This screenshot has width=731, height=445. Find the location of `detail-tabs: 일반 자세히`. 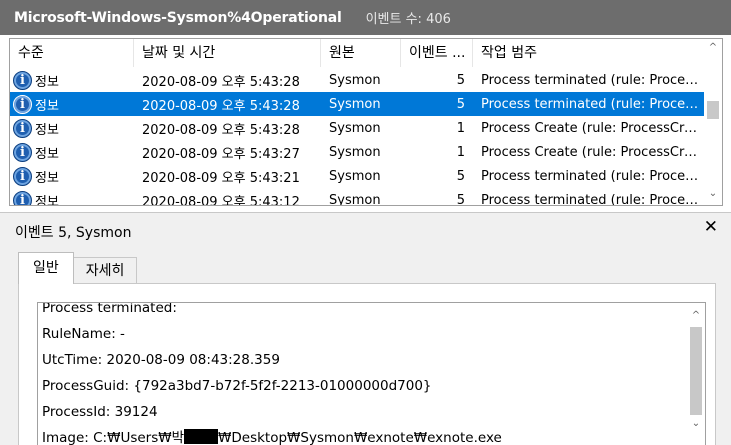

detail-tabs: 일반 자세히 is located at coordinates (78, 268).